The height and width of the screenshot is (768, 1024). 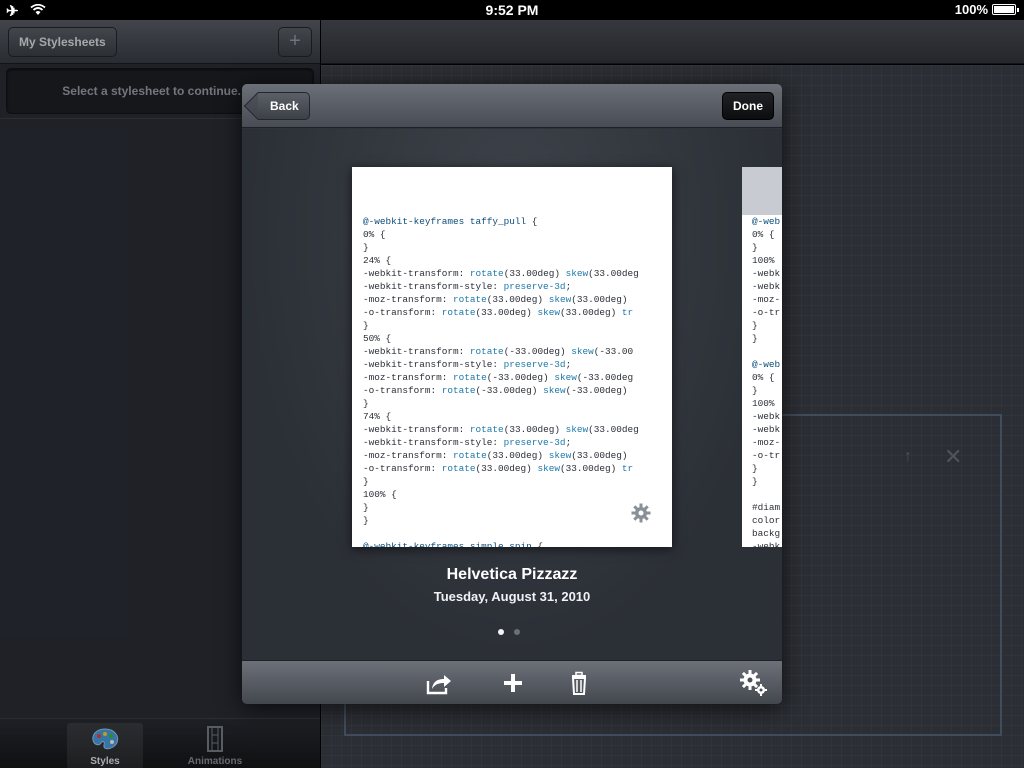 What do you see at coordinates (284, 106) in the screenshot?
I see `back-button: Back` at bounding box center [284, 106].